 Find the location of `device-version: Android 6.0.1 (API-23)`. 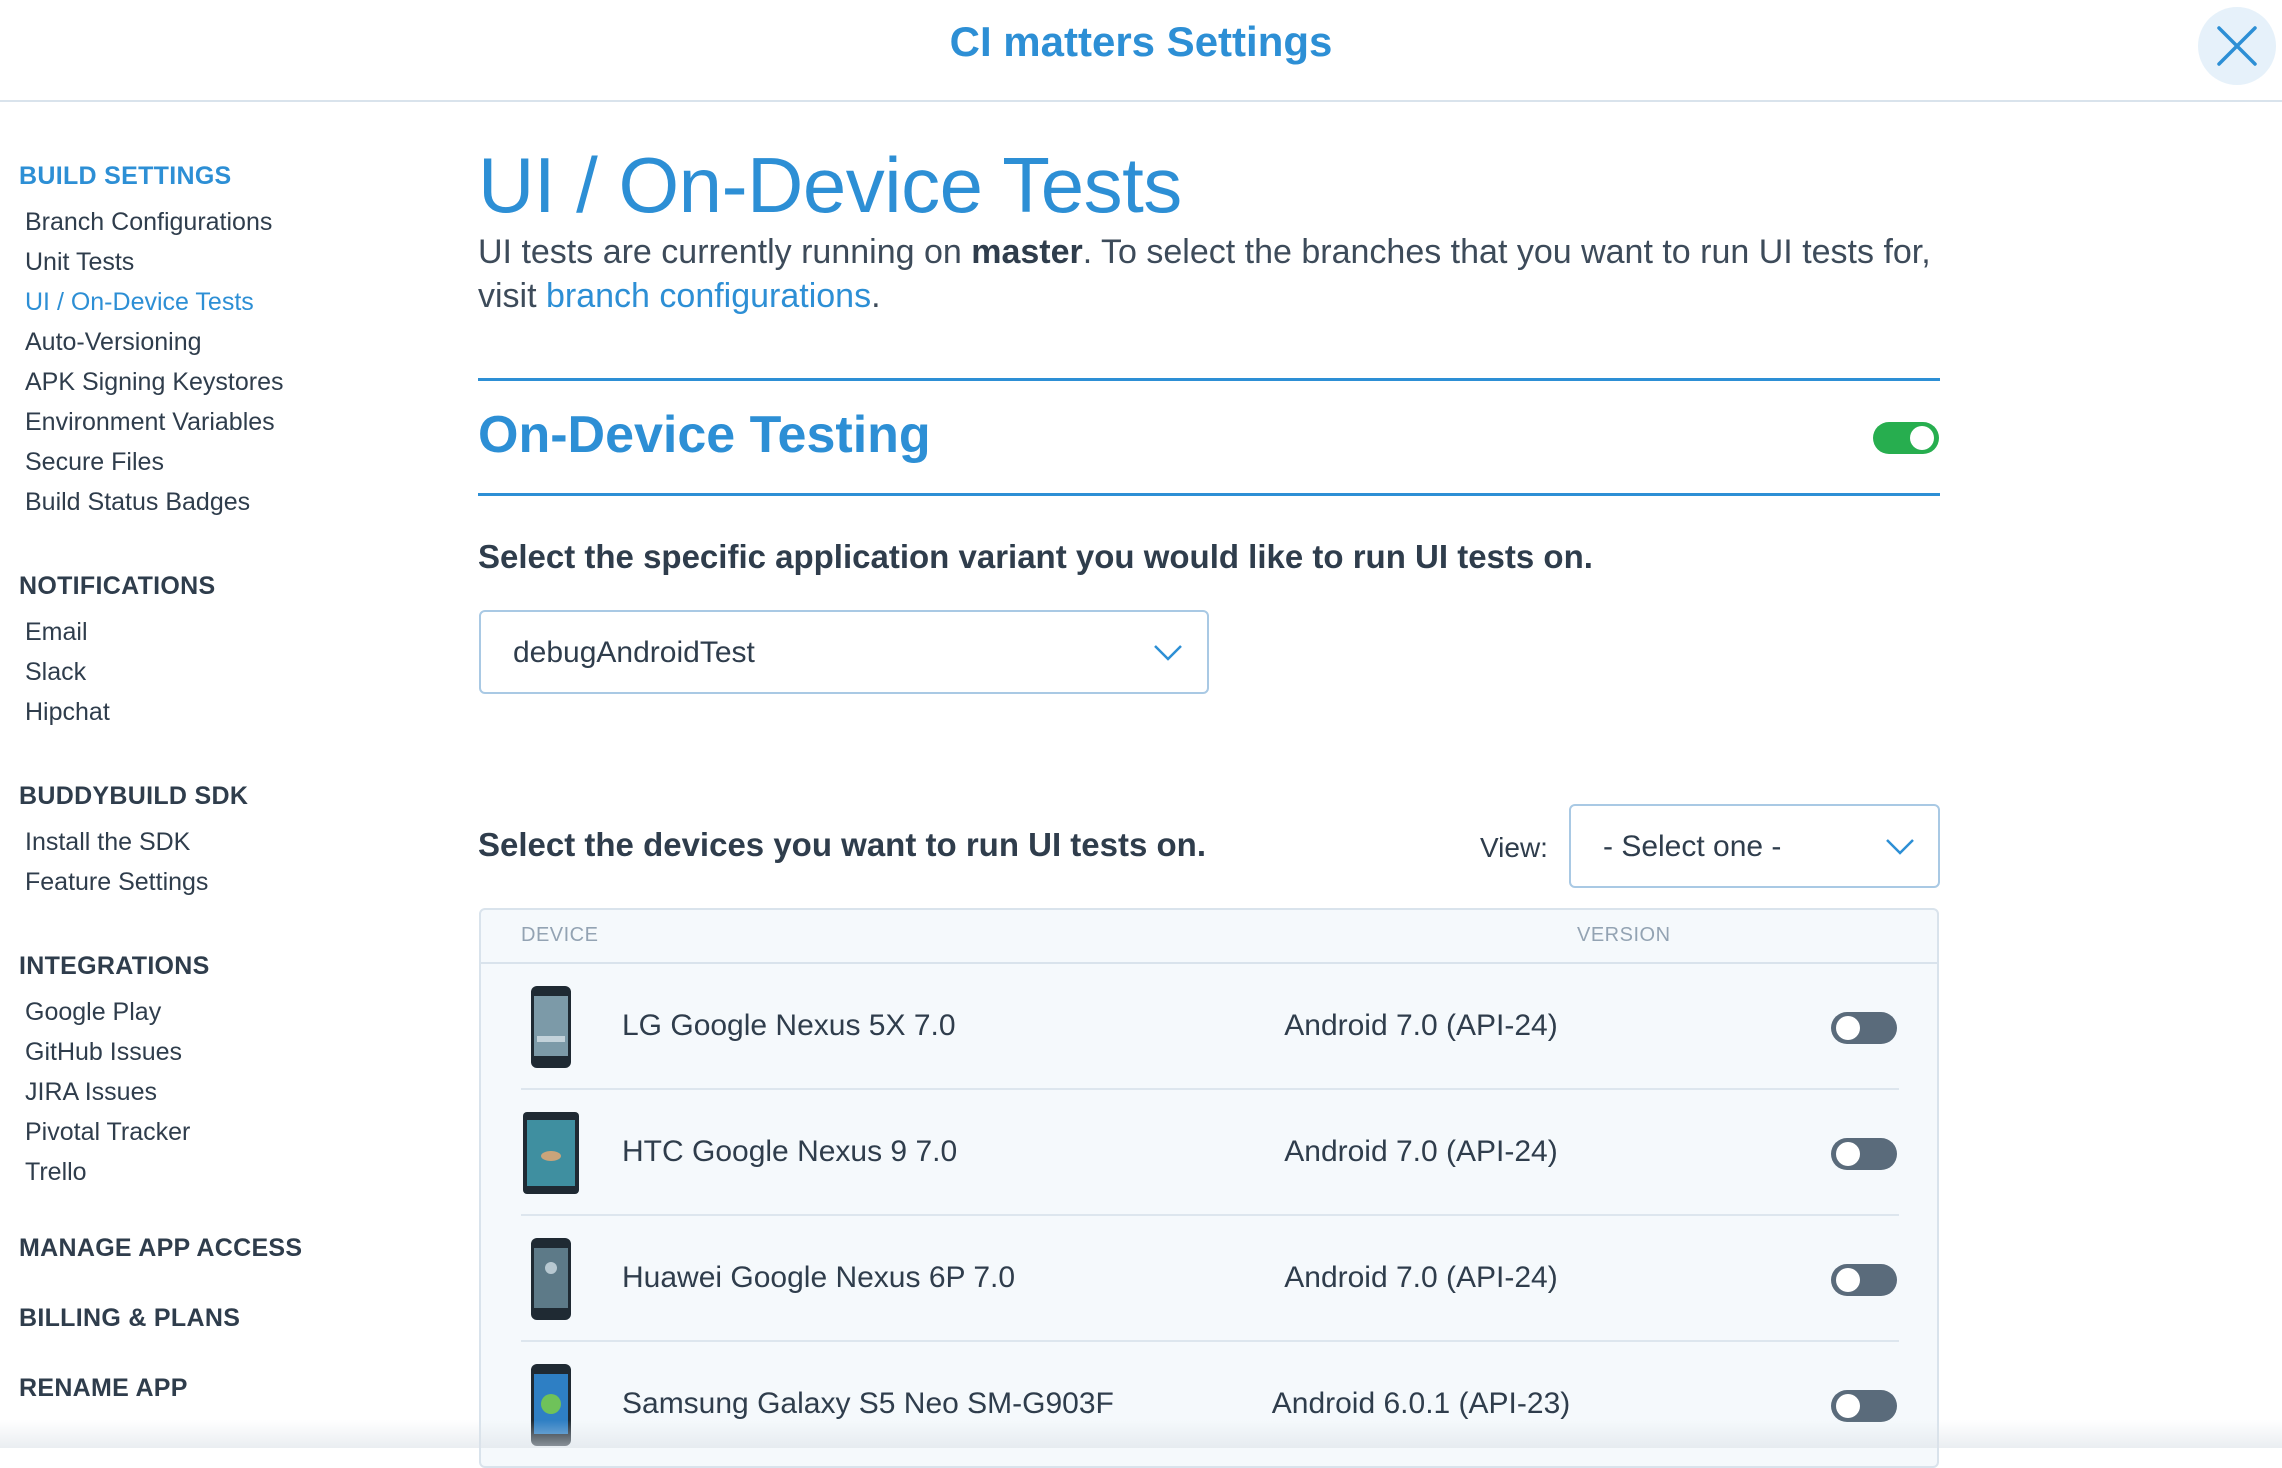

device-version: Android 6.0.1 (API-23) is located at coordinates (1421, 1403).